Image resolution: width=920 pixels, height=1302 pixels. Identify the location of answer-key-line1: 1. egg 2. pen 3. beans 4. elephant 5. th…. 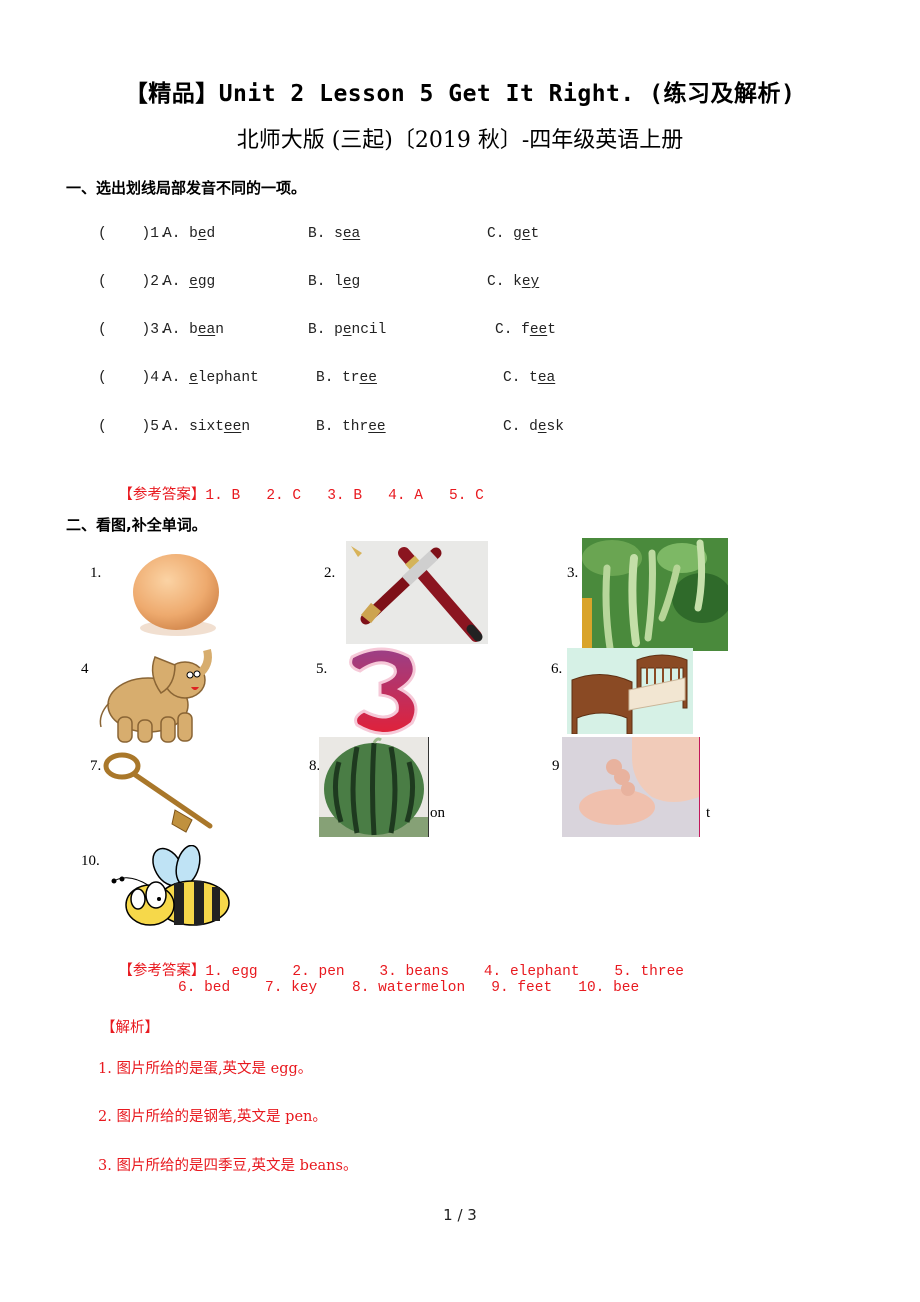
(444, 972).